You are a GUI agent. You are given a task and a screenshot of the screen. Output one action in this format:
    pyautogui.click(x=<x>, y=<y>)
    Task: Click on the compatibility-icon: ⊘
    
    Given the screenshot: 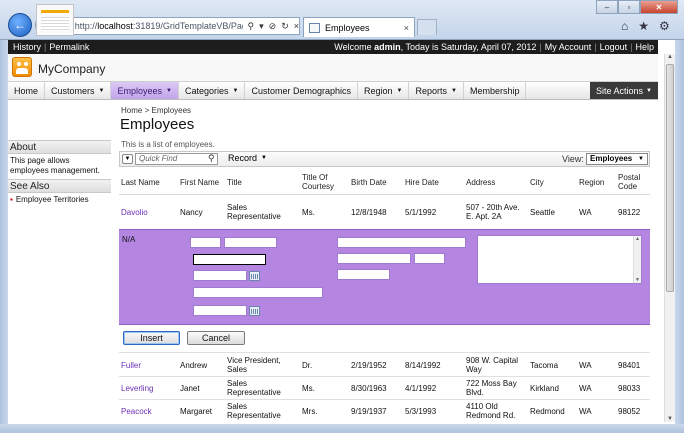 What is the action you would take?
    pyautogui.click(x=273, y=26)
    